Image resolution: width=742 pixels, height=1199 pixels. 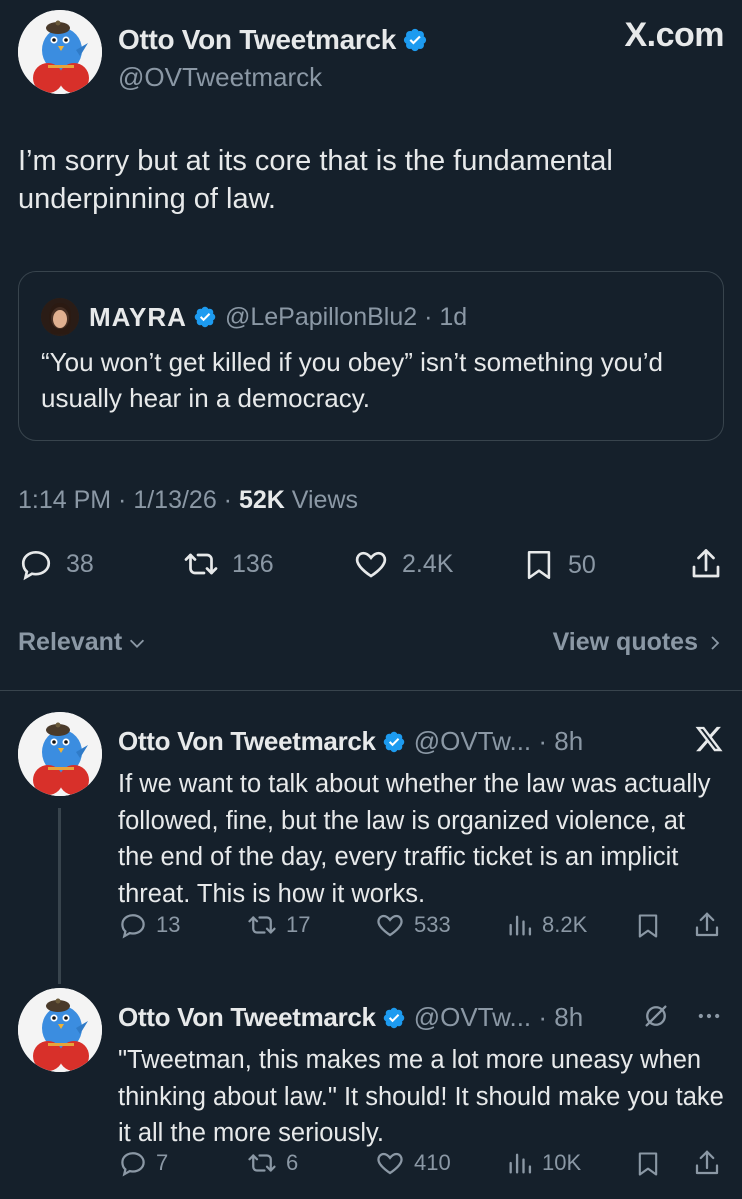 I want to click on views-button: 8.2K, so click(x=546, y=925).